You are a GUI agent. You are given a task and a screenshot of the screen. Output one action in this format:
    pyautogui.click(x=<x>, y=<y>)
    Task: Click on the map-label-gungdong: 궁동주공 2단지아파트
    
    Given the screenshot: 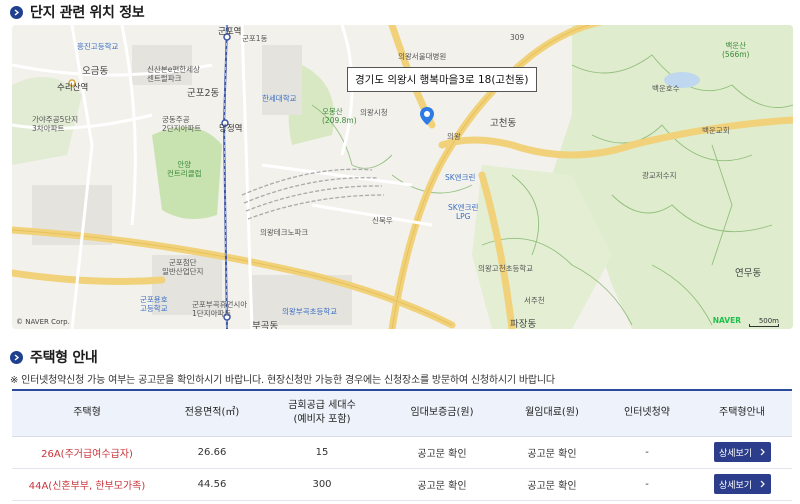 What is the action you would take?
    pyautogui.click(x=182, y=124)
    